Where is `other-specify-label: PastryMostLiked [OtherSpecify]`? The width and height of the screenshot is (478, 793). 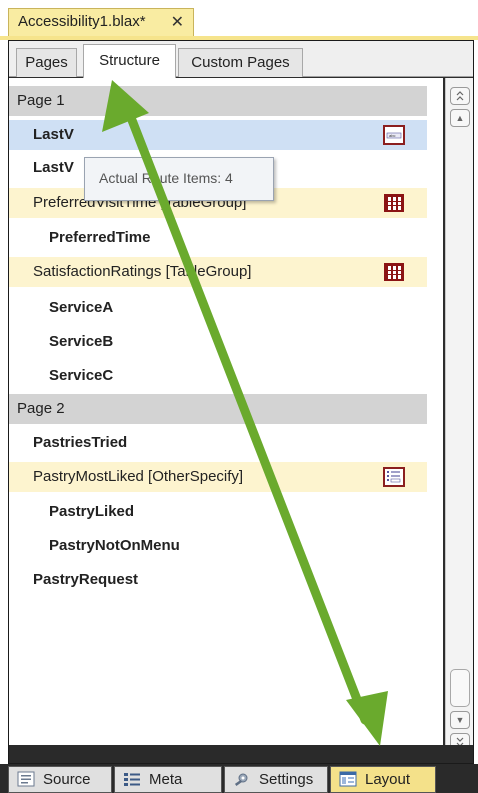
other-specify-label: PastryMostLiked [OtherSpecify] is located at coordinates (138, 476).